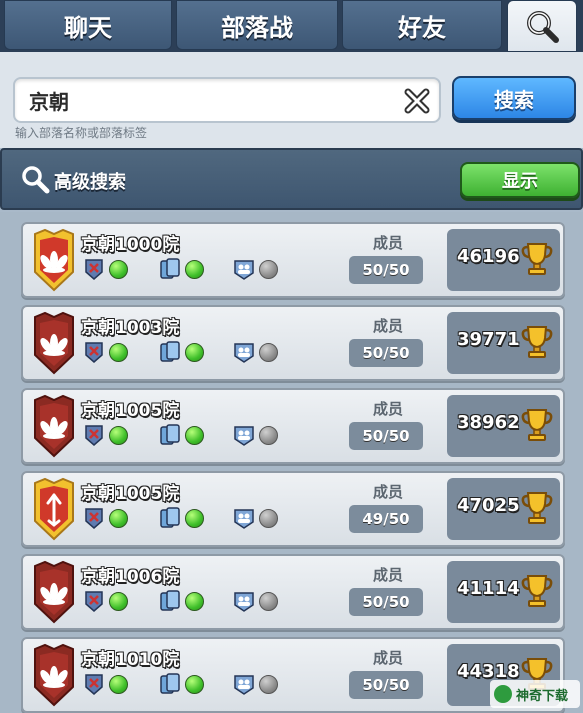 The image size is (583, 713). Describe the element at coordinates (514, 98) in the screenshot. I see `search-button: 搜索` at that location.